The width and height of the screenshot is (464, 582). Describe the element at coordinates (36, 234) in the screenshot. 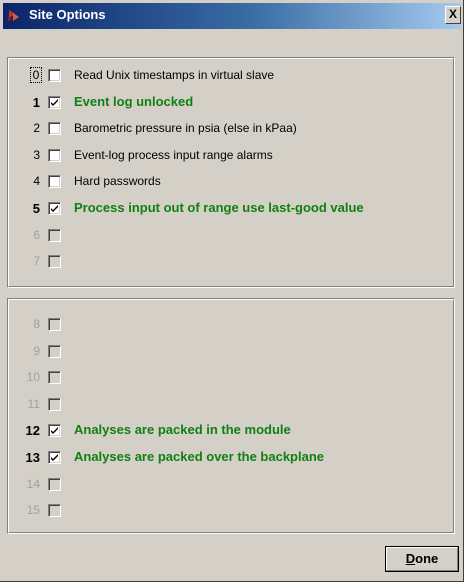

I see `option-number: 6` at that location.